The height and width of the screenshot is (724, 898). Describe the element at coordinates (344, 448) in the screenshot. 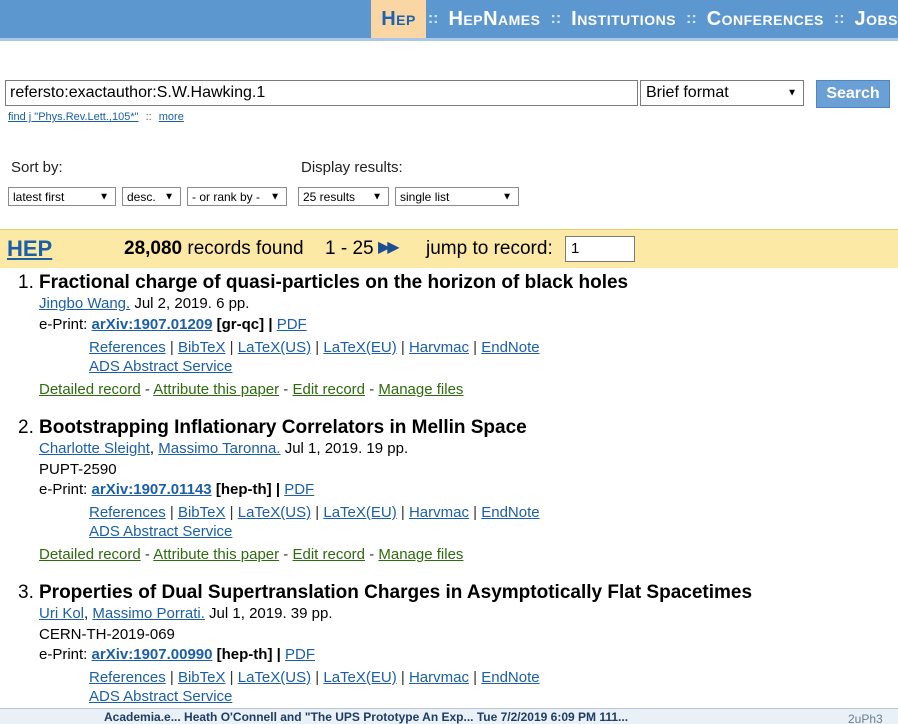

I see `record-meta: Jul 1, 2019. 19 pp.` at that location.